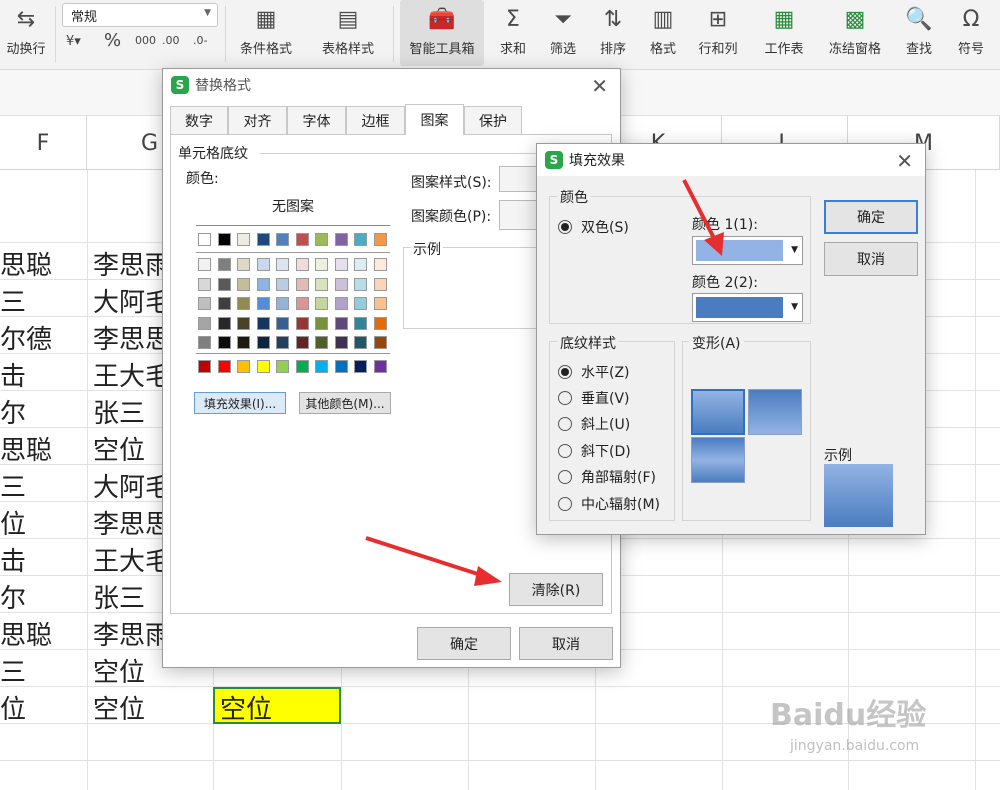  I want to click on close-icon: ✕, so click(599, 86).